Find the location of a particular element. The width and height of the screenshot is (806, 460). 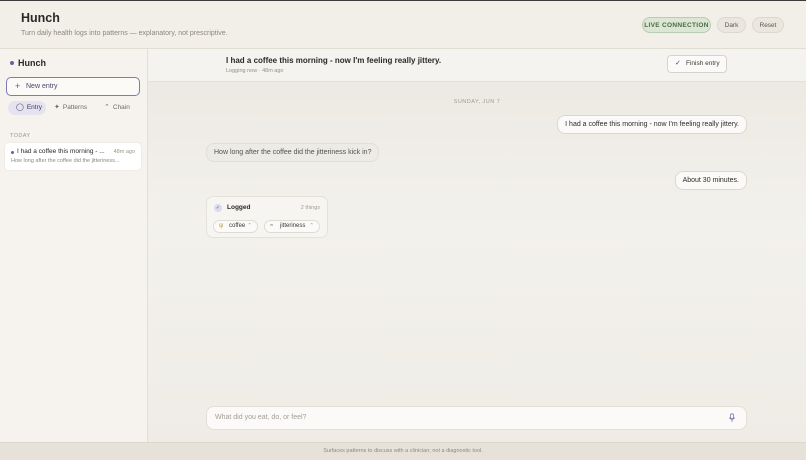

microphone-icon is located at coordinates (732, 418).